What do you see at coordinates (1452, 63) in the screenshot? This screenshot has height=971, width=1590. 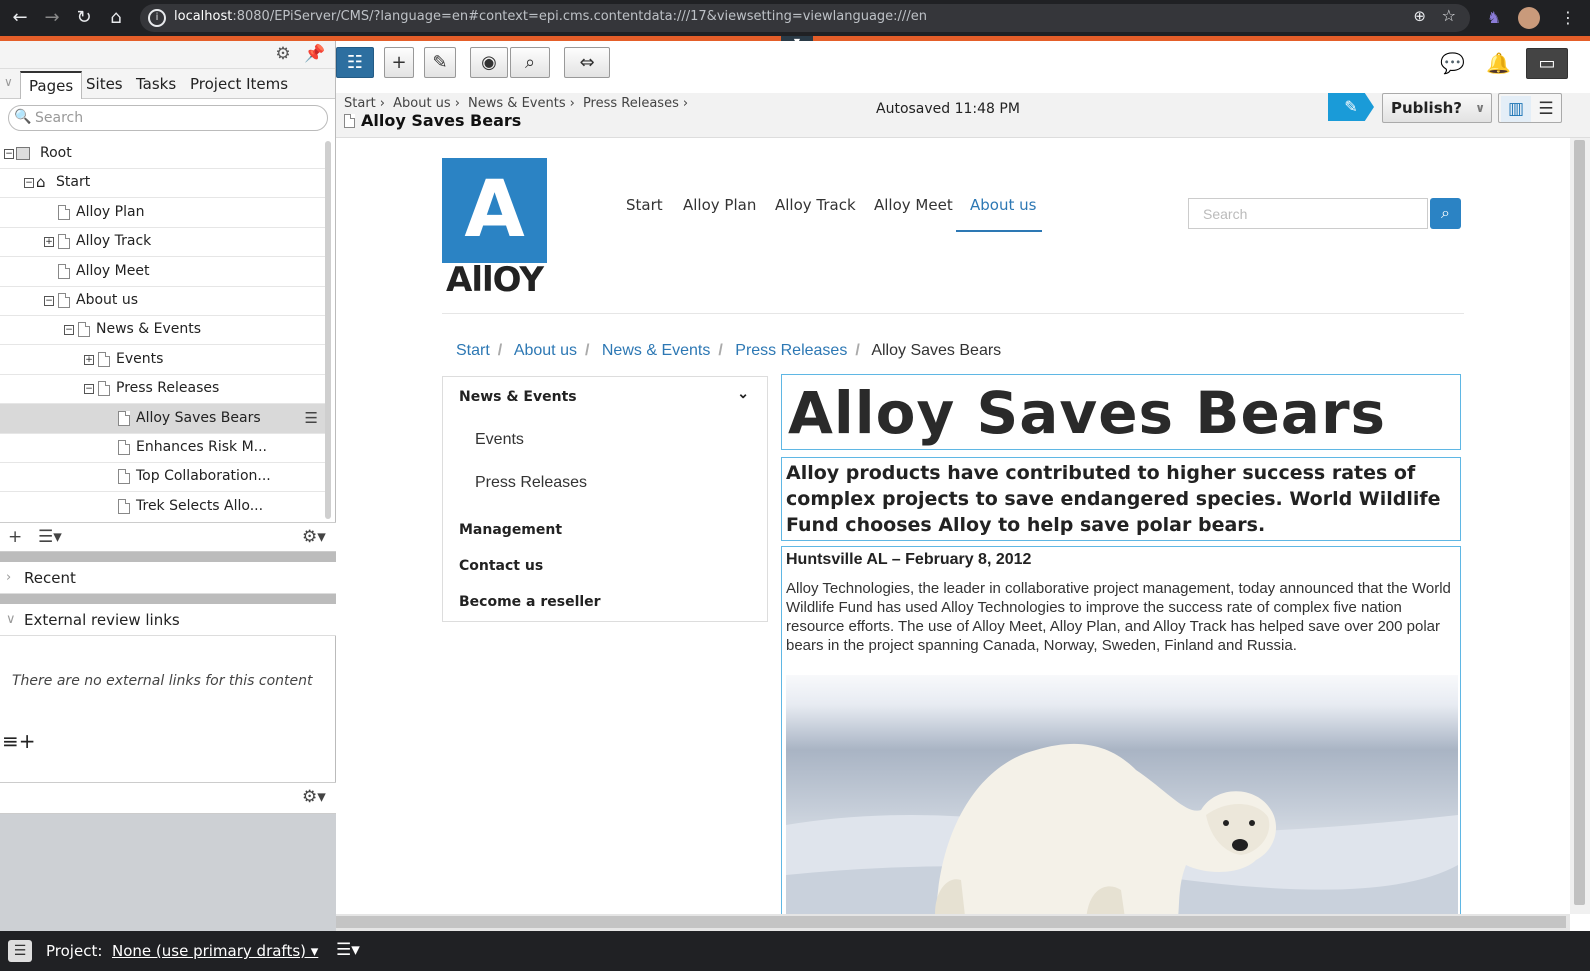 I see `comment-icon: 💬` at bounding box center [1452, 63].